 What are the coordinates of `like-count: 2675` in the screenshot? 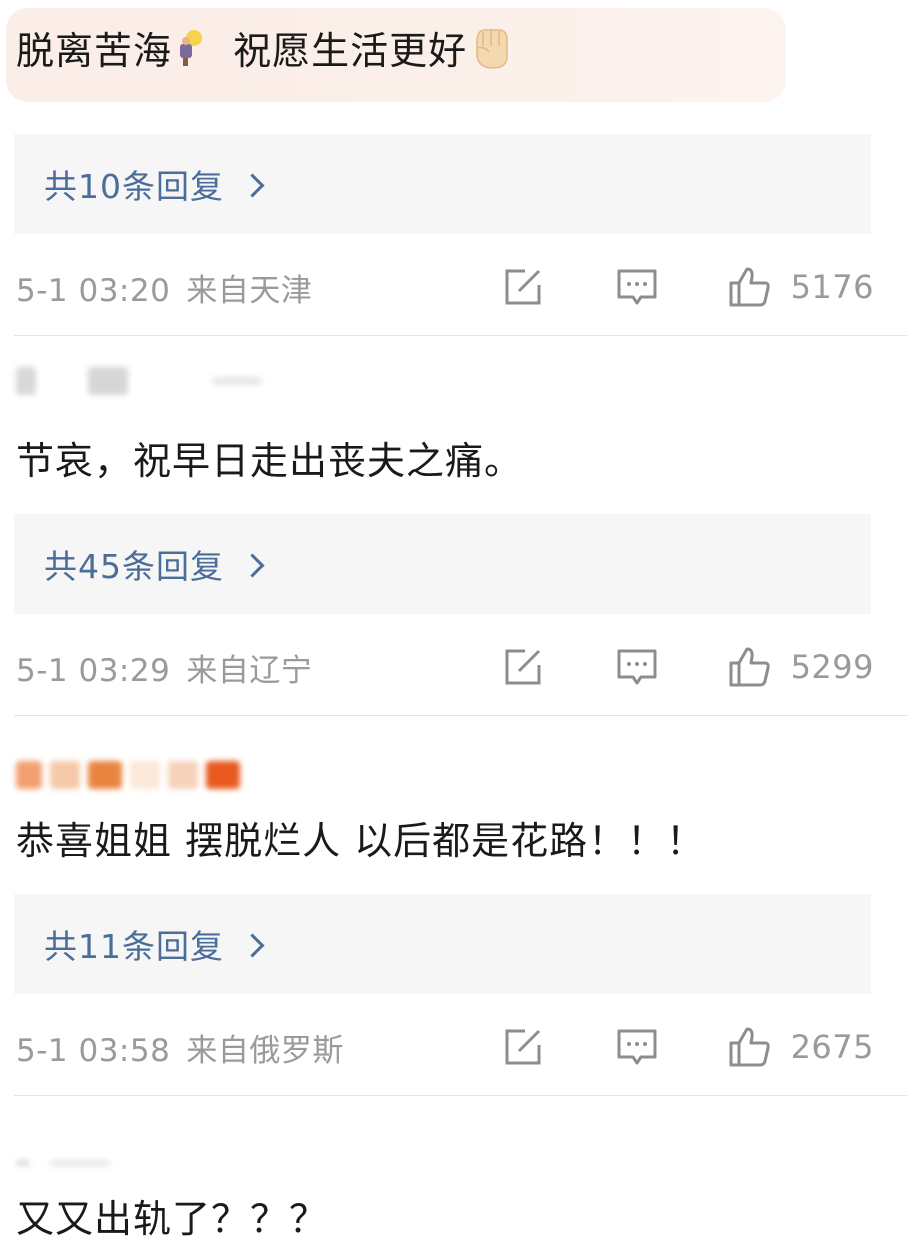 It's located at (832, 1047).